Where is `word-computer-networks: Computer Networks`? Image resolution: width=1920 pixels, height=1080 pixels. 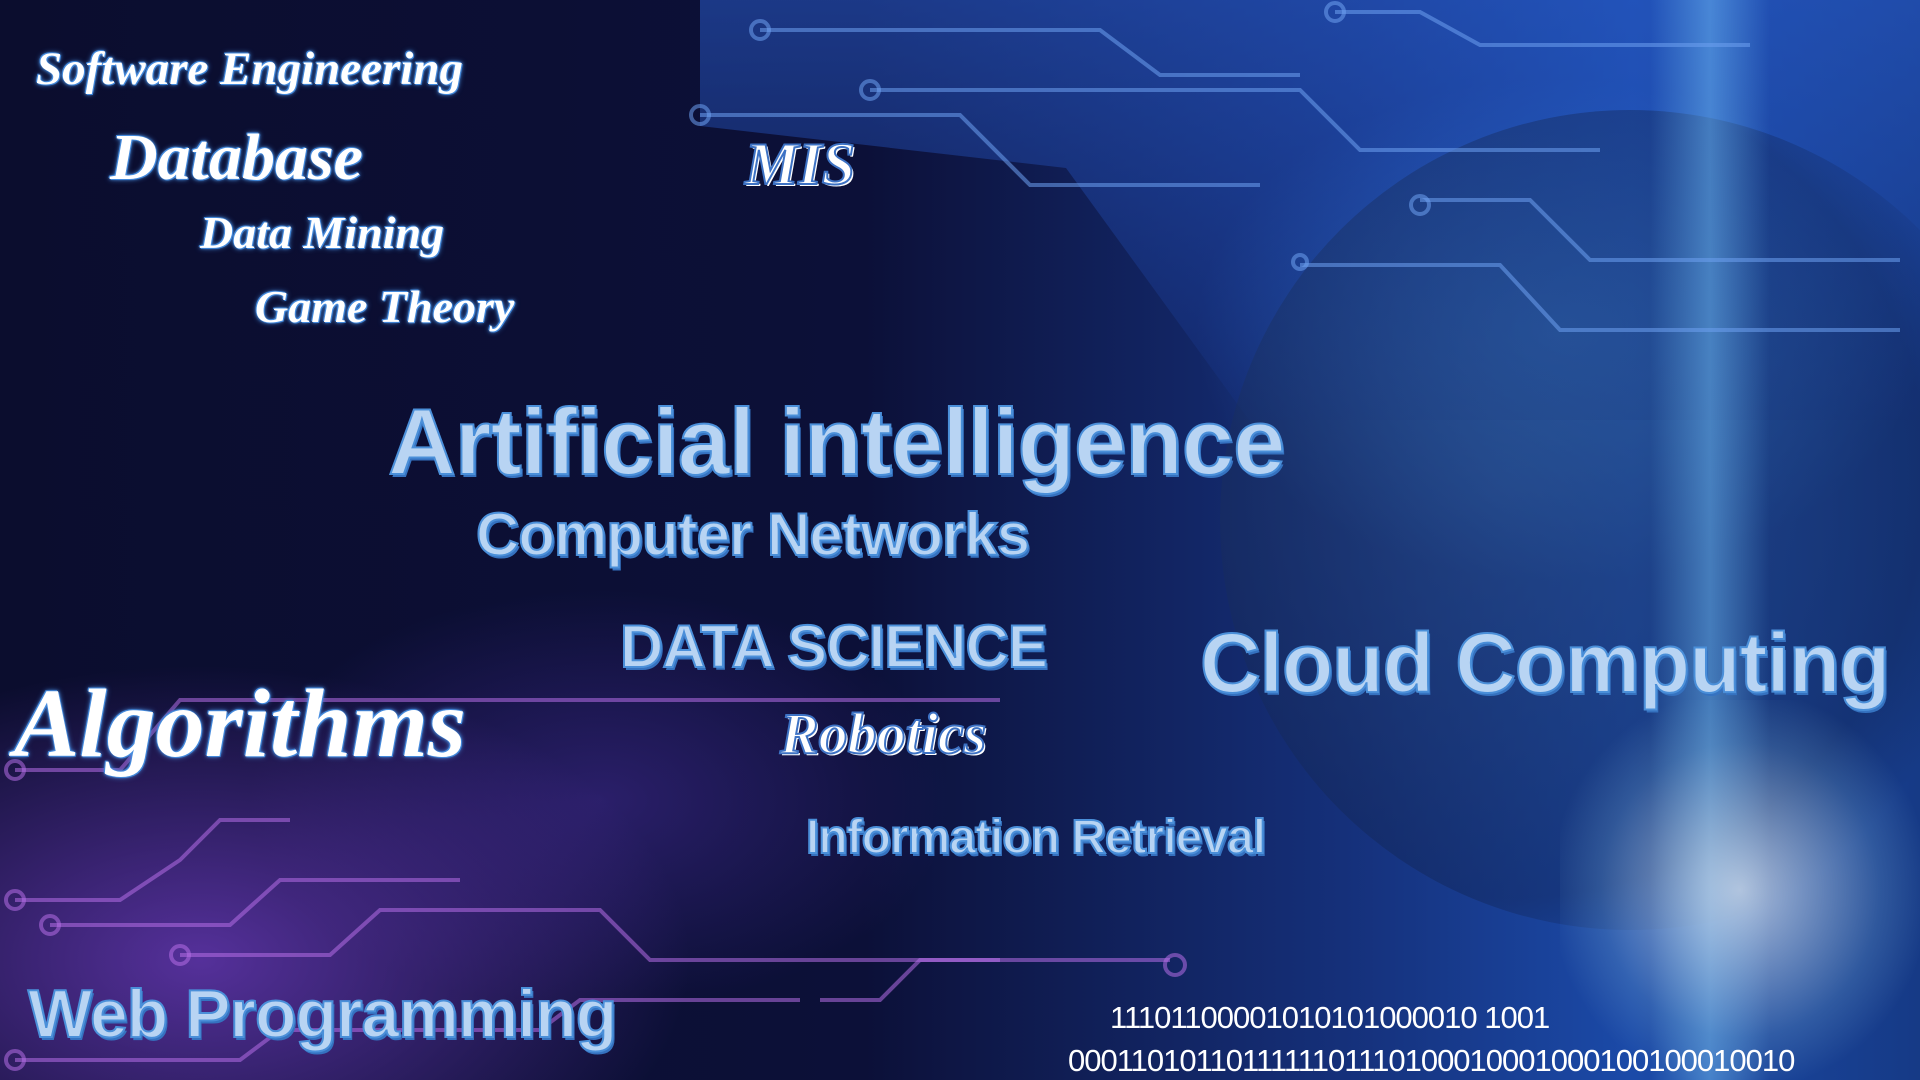
word-computer-networks: Computer Networks is located at coordinates (753, 534).